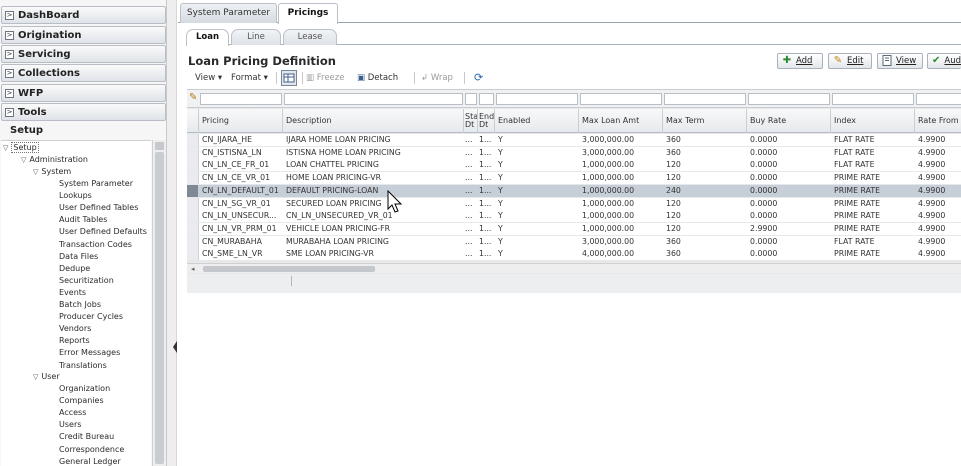 Image resolution: width=961 pixels, height=466 pixels. What do you see at coordinates (83, 219) in the screenshot?
I see `tree-item-audit-tables: Audit Tables` at bounding box center [83, 219].